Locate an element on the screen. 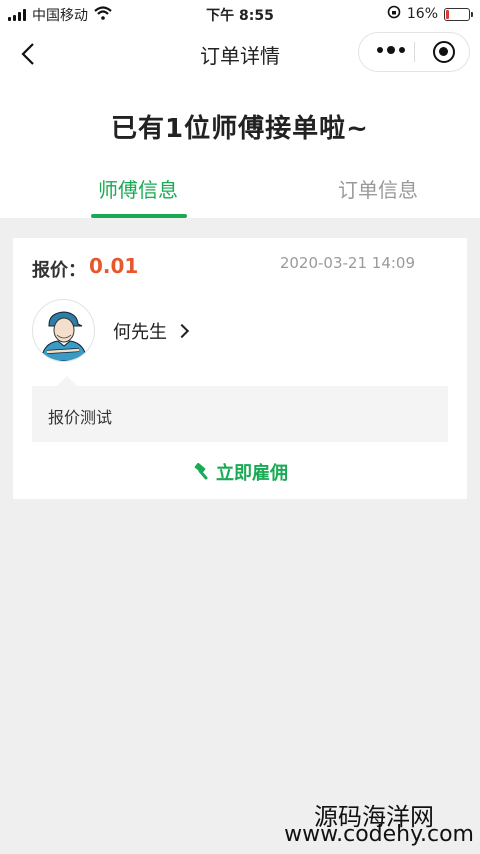 This screenshot has height=854, width=480. battery-icon is located at coordinates (458, 14).